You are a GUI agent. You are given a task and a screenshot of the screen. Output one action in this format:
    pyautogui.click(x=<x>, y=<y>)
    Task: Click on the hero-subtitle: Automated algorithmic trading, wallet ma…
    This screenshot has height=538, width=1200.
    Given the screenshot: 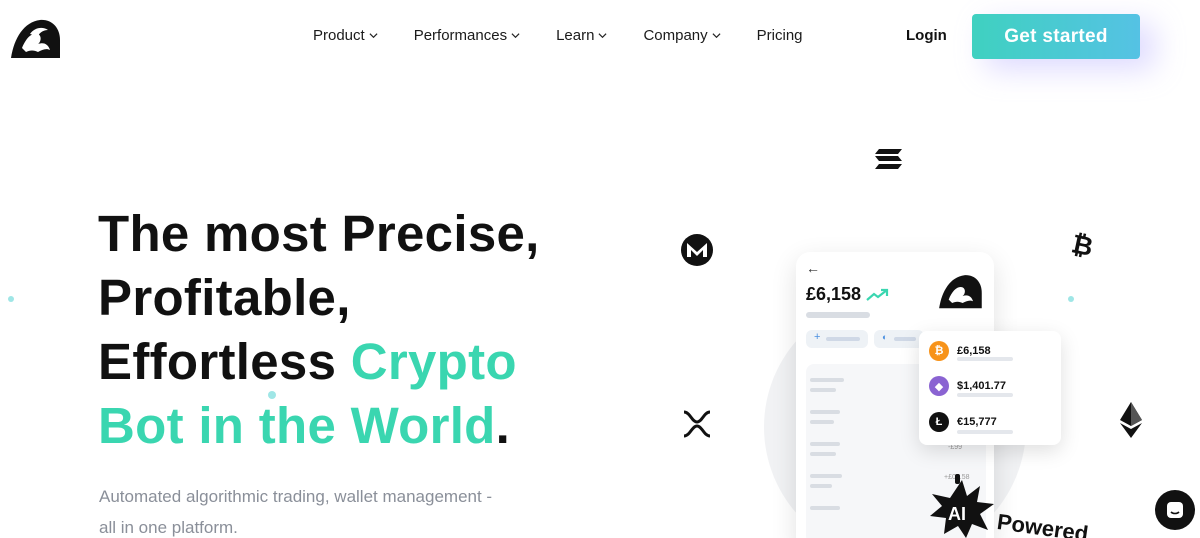 What is the action you would take?
    pyautogui.click(x=296, y=512)
    